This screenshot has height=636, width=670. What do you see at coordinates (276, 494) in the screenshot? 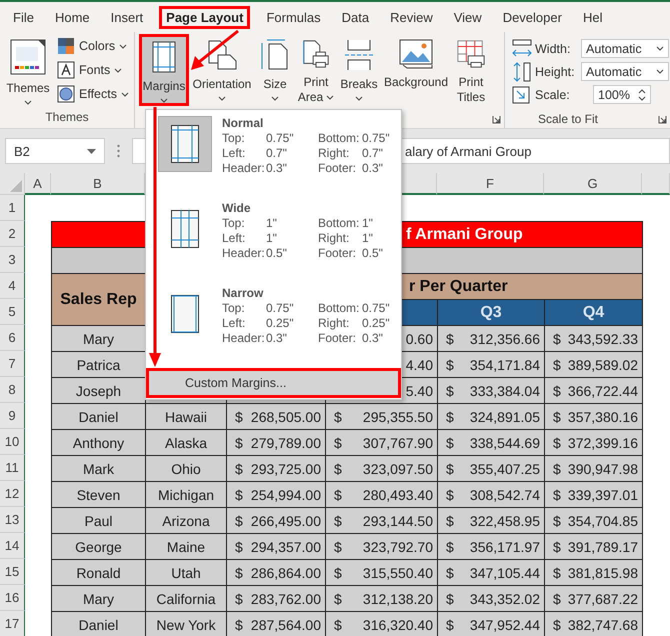
I see `table-cell: $ 254,994.00` at bounding box center [276, 494].